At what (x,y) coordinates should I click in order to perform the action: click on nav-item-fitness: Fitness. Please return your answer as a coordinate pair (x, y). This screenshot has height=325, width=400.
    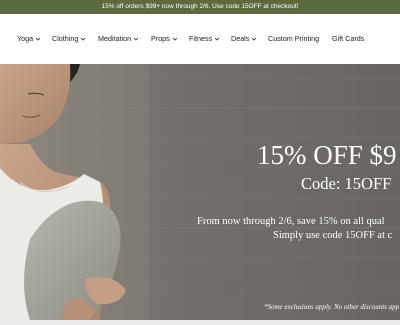
    Looking at the image, I should click on (204, 39).